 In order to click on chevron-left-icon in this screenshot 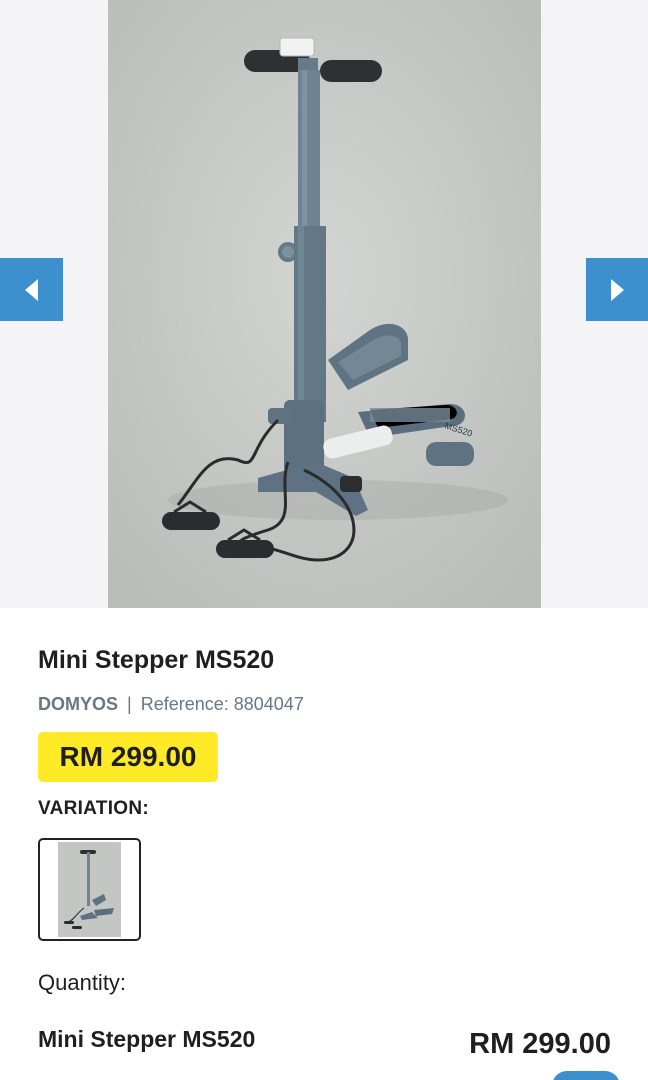, I will do `click(31, 289)`.